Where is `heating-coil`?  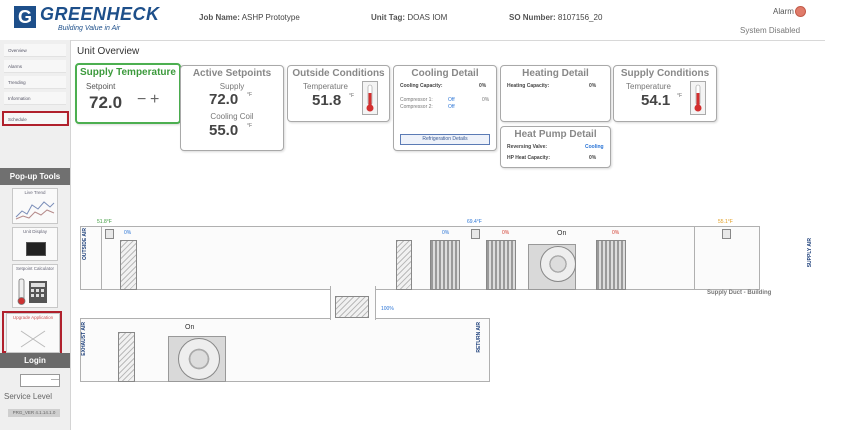 heating-coil is located at coordinates (501, 265).